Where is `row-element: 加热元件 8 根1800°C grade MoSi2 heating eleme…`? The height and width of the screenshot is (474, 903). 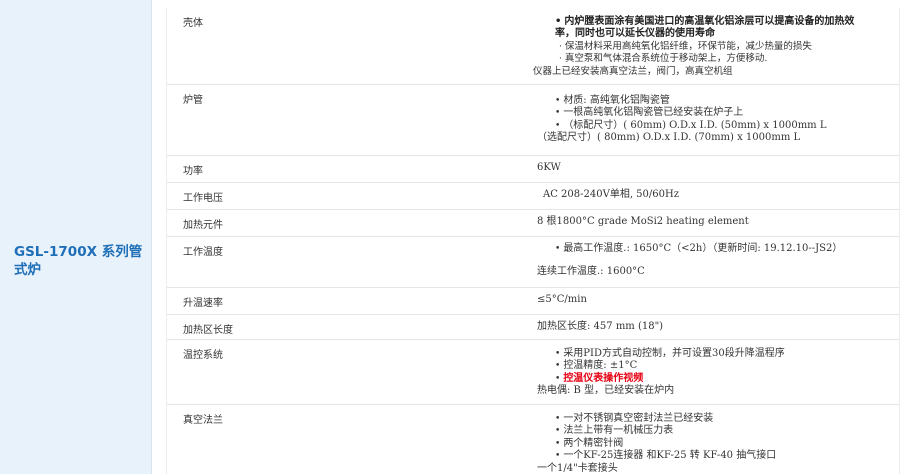
row-element: 加热元件 8 根1800°C grade MoSi2 heating eleme… is located at coordinates (533, 223).